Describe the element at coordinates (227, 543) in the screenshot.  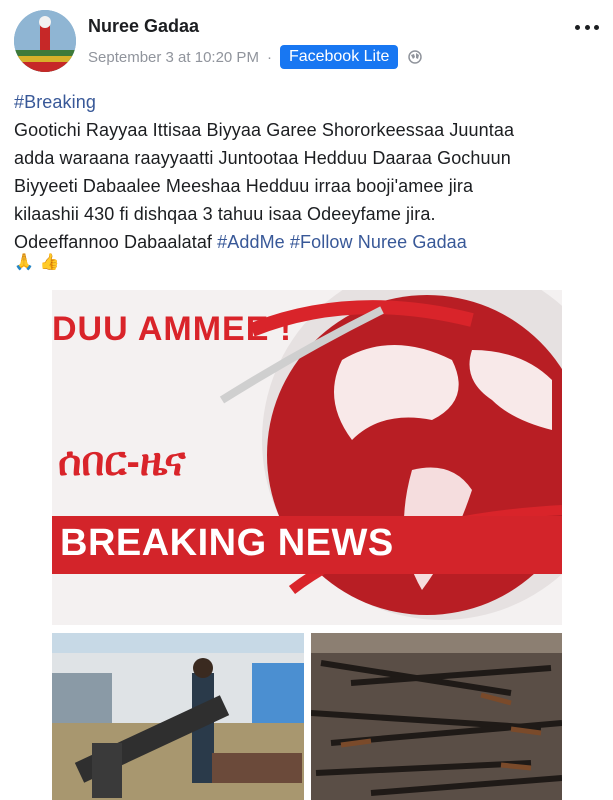
I see `breaking-news-text: BREAKING NEWS` at that location.